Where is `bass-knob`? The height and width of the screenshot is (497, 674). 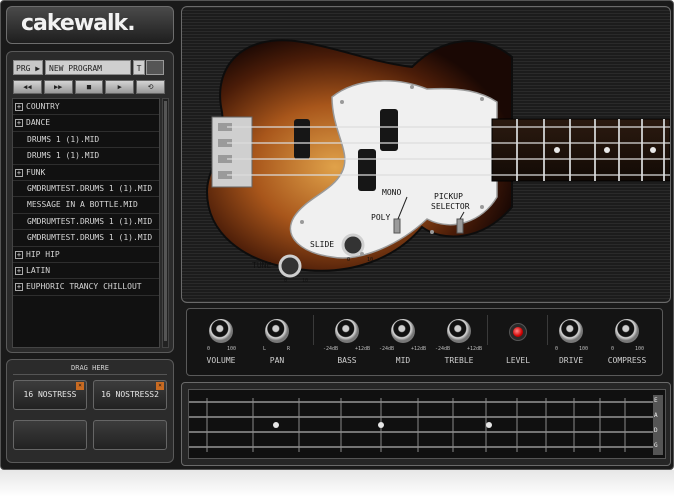
bass-knob is located at coordinates (347, 331).